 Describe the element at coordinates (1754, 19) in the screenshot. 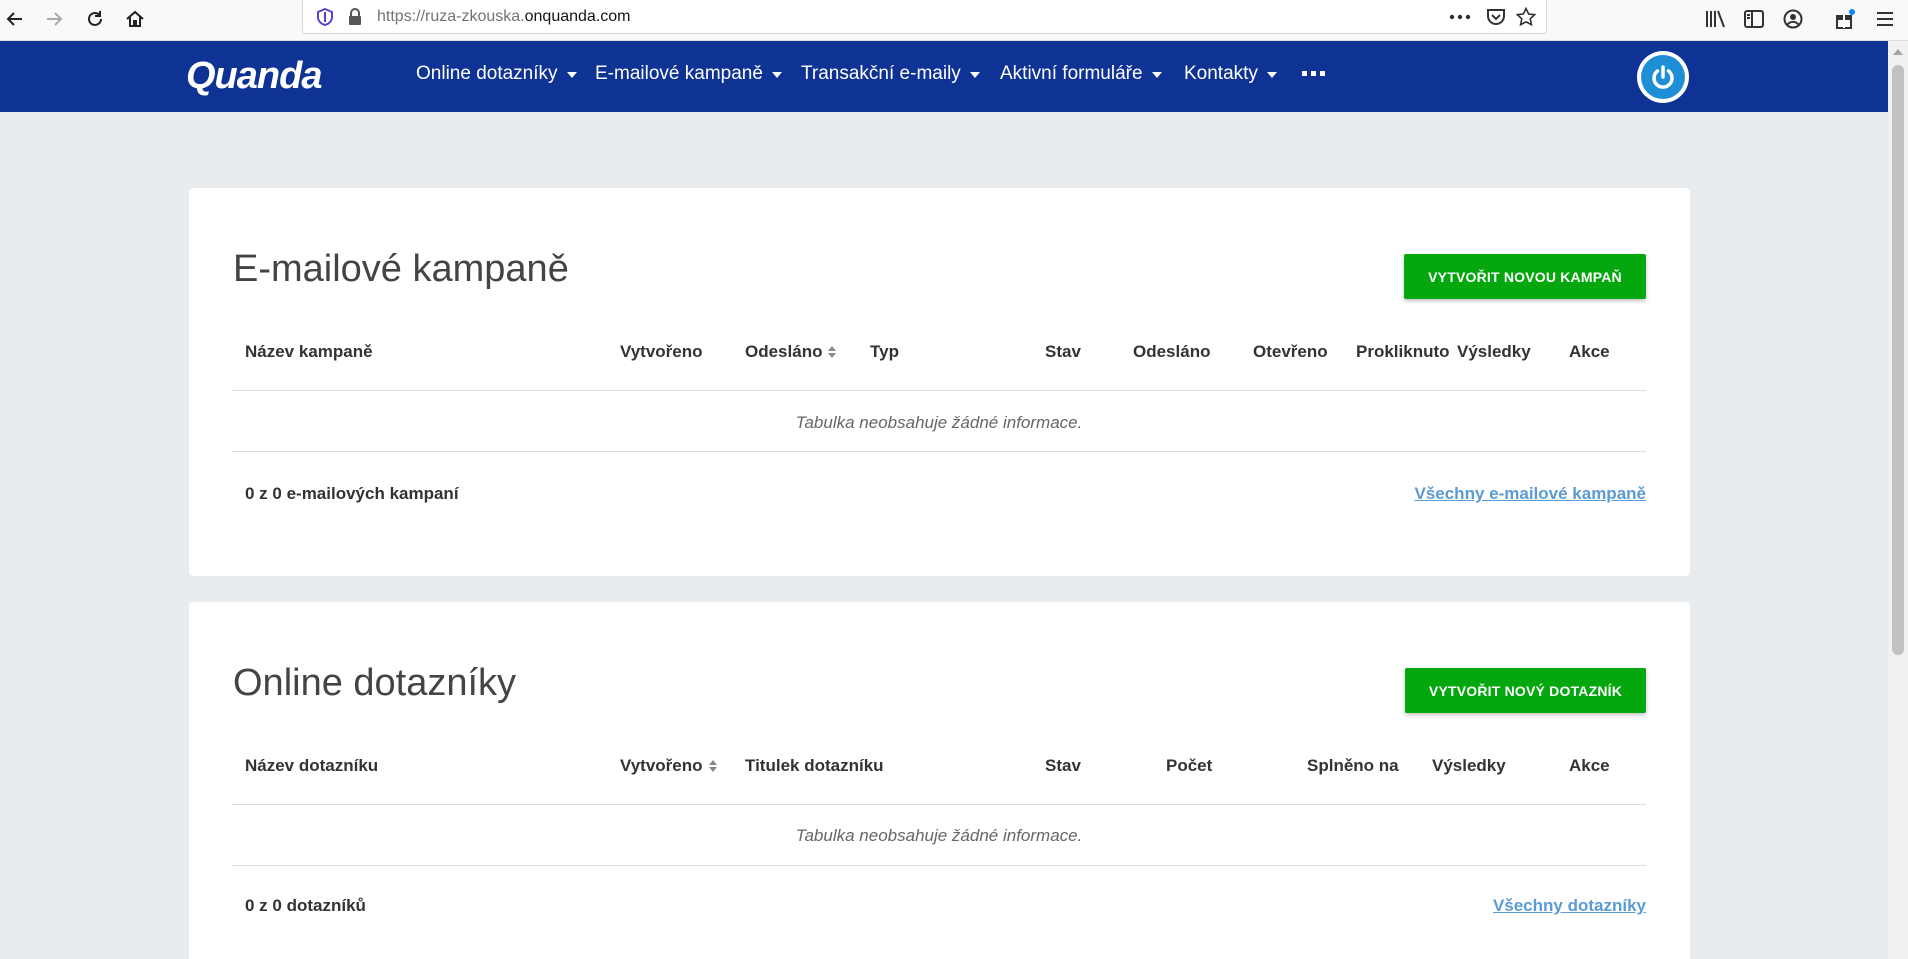

I see `sidebar-icon` at that location.